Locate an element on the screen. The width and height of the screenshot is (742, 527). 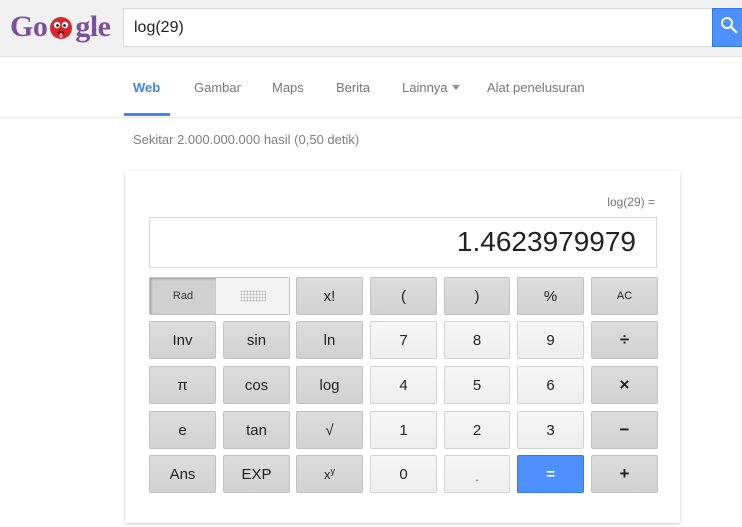
decimal-point-key: . is located at coordinates (477, 474).